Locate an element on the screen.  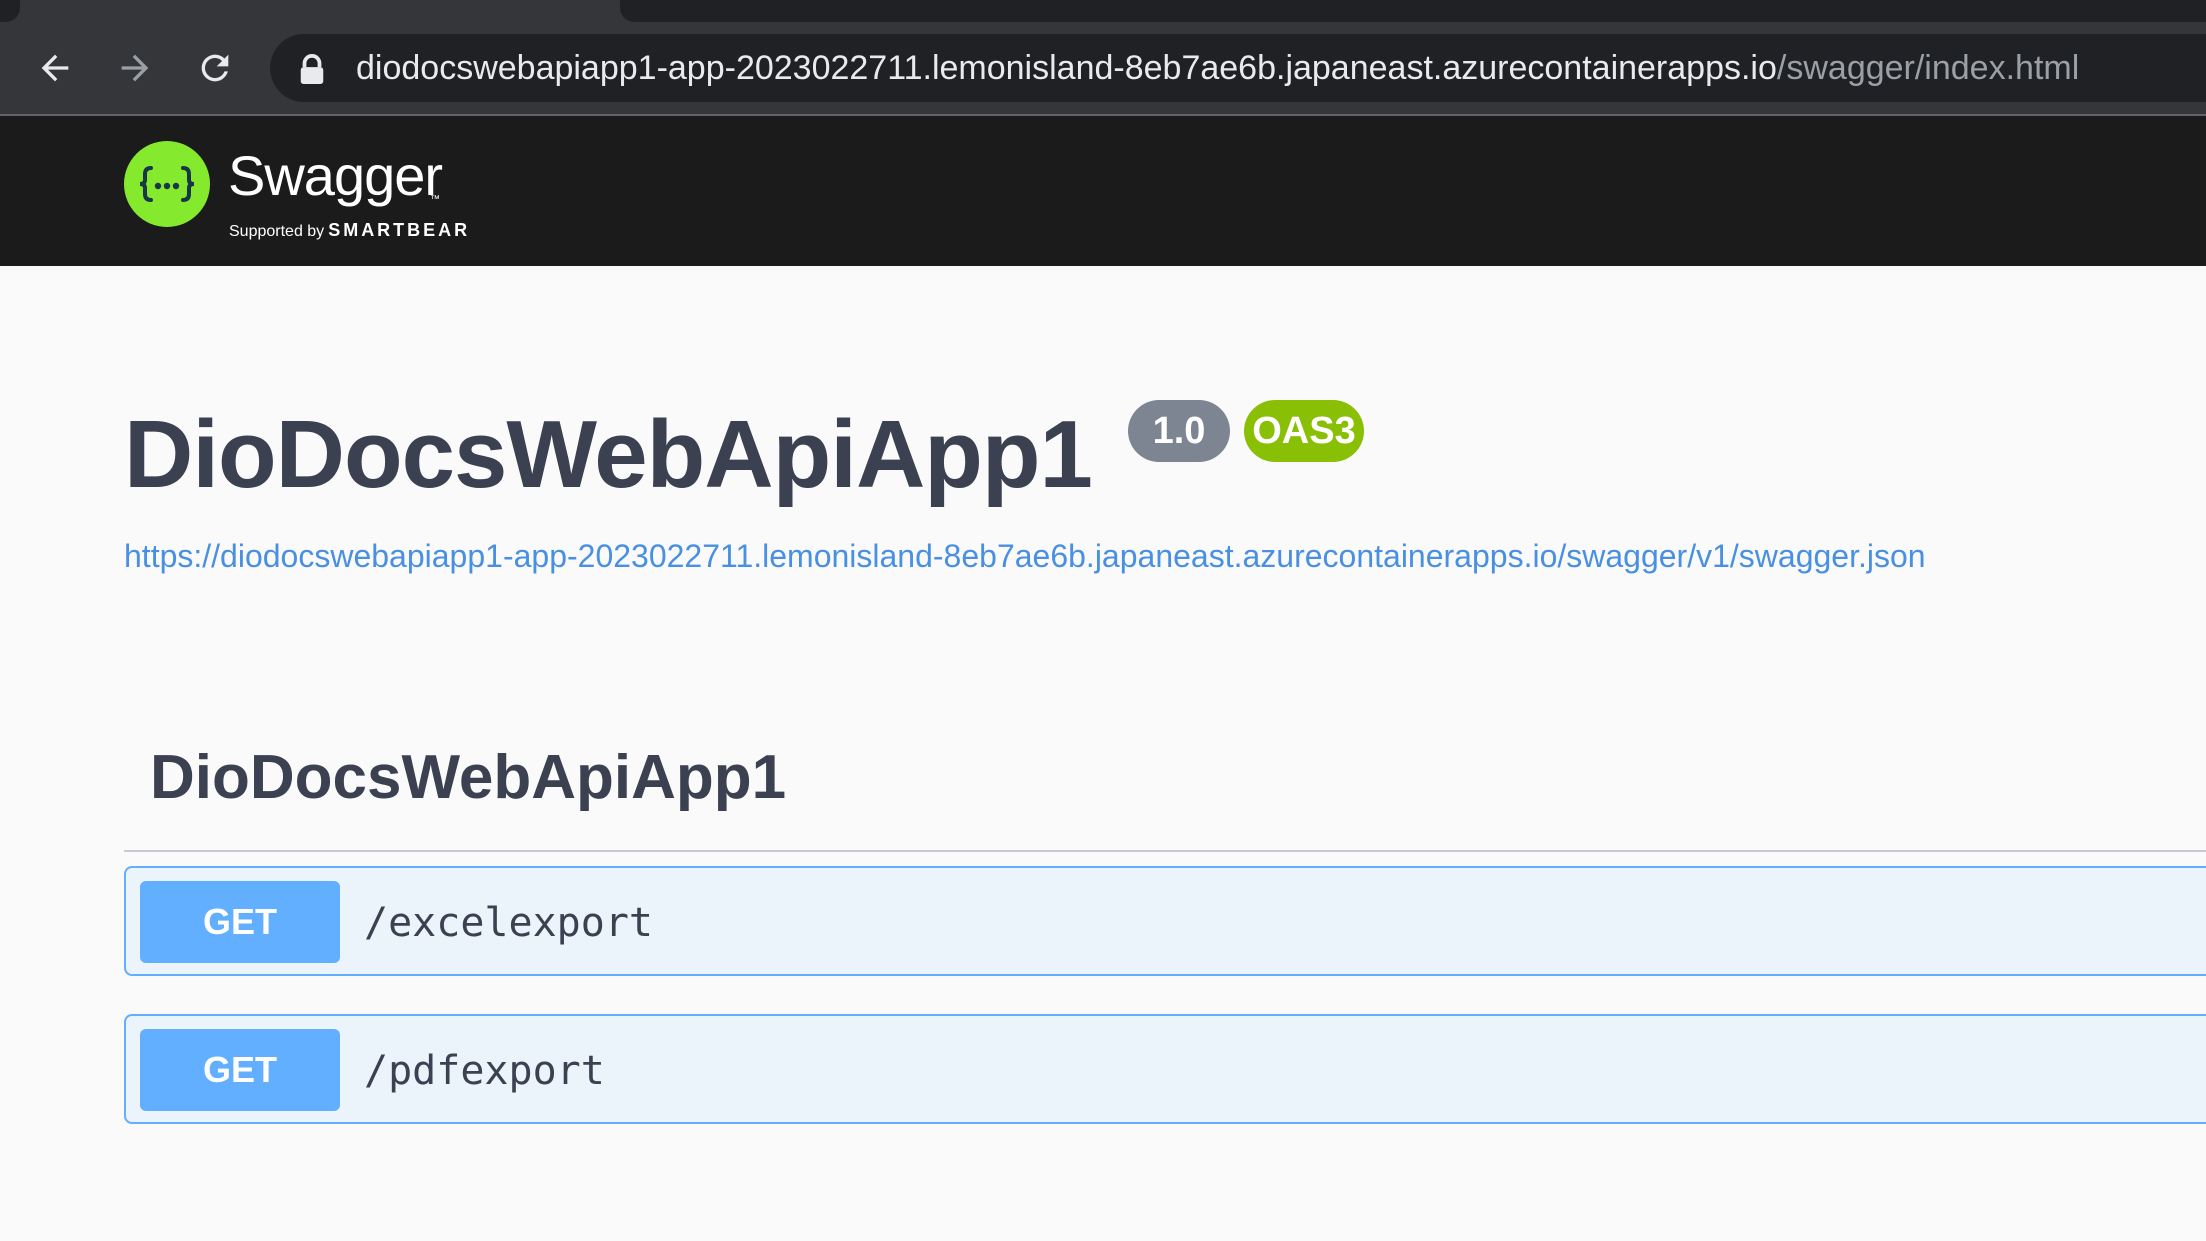
oas-badge: OAS3 is located at coordinates (1304, 431).